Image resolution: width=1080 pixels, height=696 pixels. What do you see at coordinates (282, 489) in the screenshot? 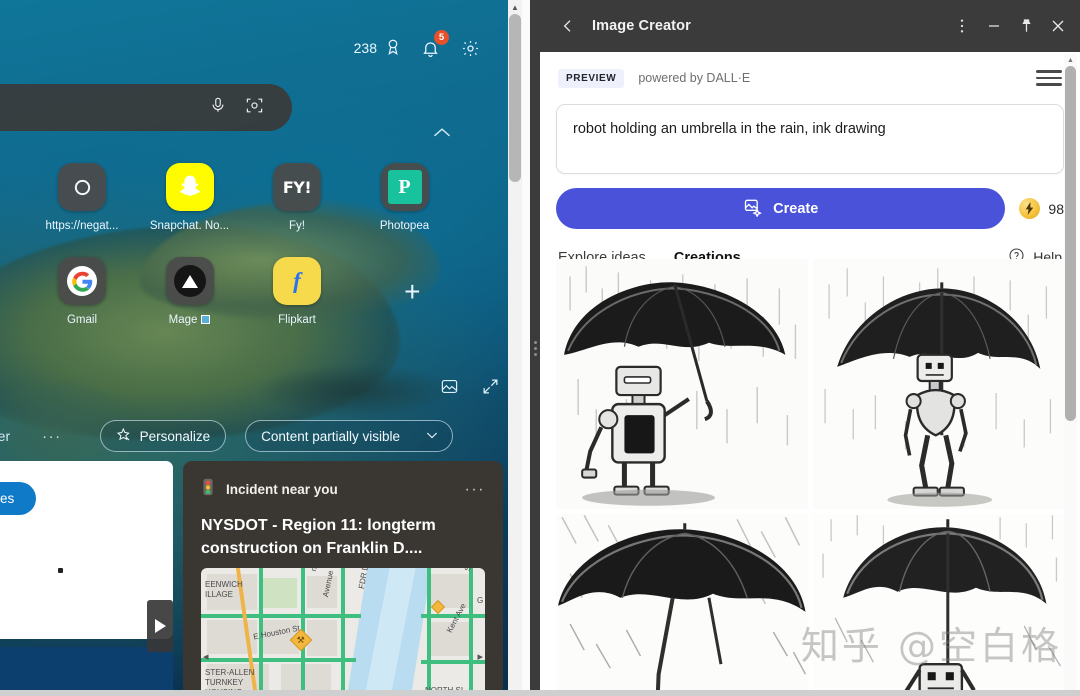
I see `incident-source-label: Incident near you` at bounding box center [282, 489].